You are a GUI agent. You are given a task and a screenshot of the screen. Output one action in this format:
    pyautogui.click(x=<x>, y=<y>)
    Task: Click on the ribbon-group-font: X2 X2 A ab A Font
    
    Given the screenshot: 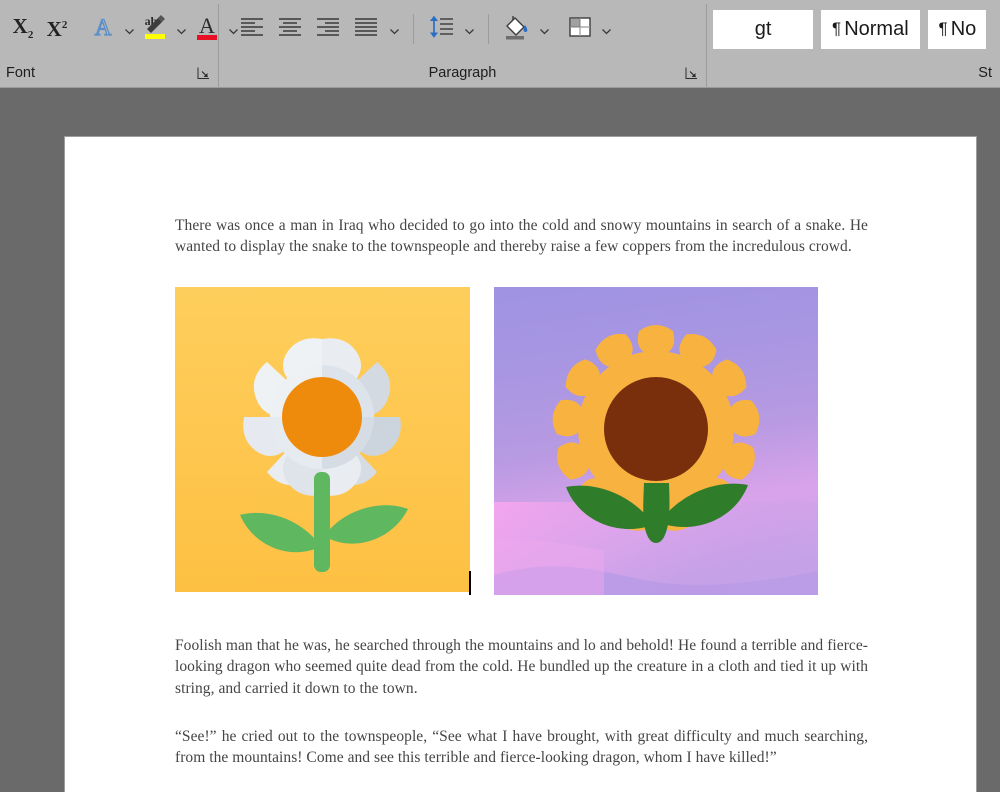 What is the action you would take?
    pyautogui.click(x=119, y=44)
    